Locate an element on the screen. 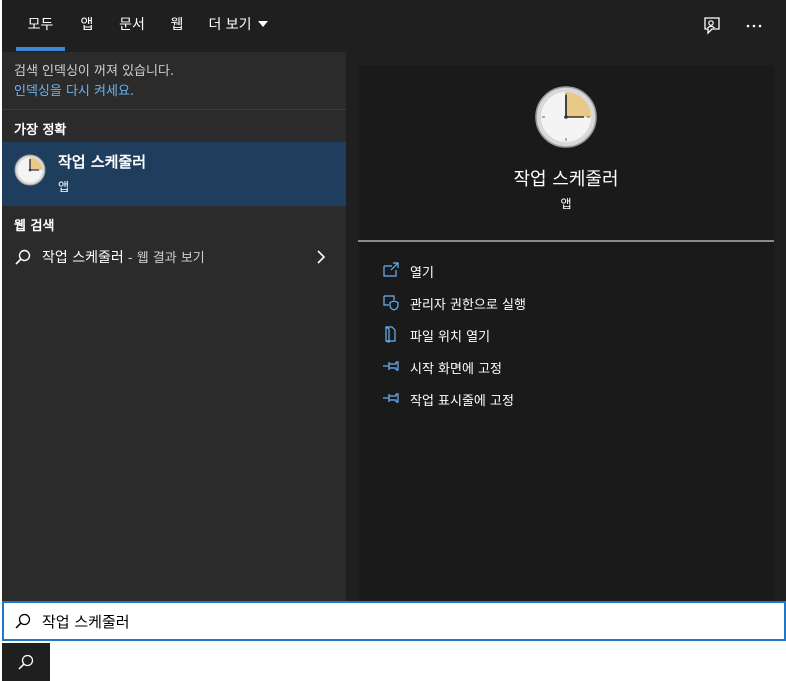 Image resolution: width=786 pixels, height=681 pixels. tab-documents: 문서 is located at coordinates (132, 26).